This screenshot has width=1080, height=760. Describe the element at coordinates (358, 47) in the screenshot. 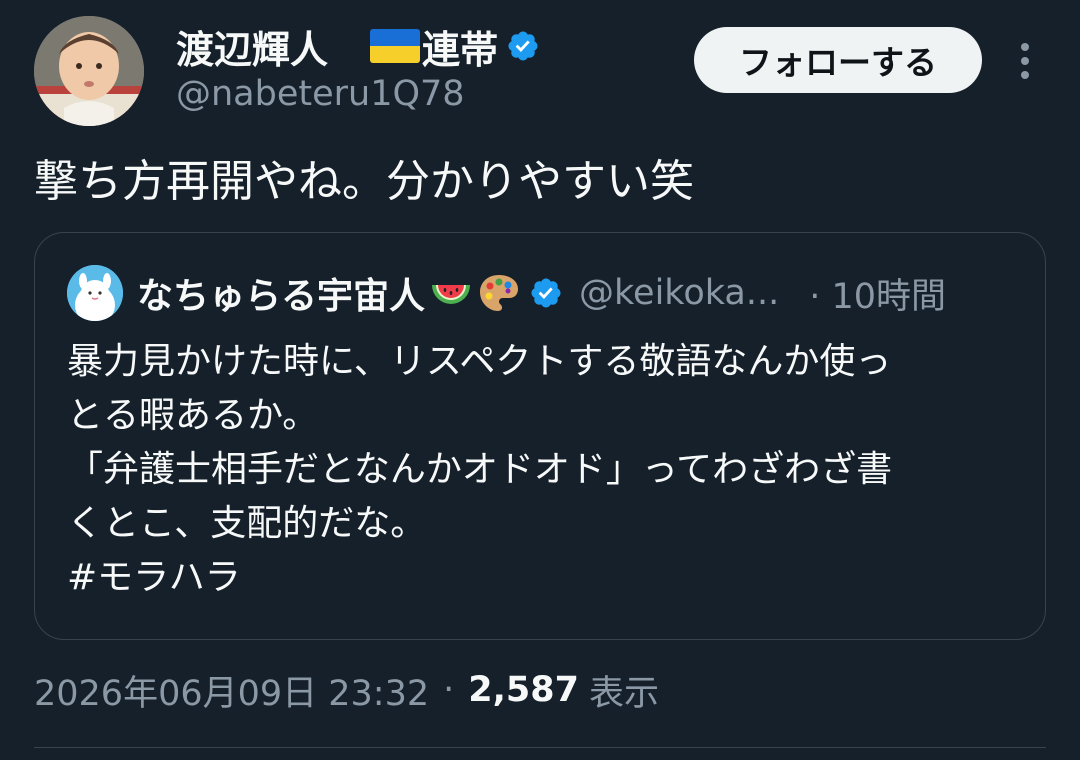

I see `author-name-row: 渡辺輝人 連帯` at that location.